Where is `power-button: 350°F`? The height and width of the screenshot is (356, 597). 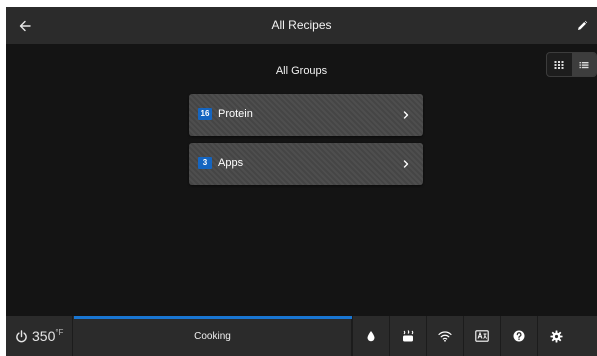
power-button: 350°F is located at coordinates (39, 336).